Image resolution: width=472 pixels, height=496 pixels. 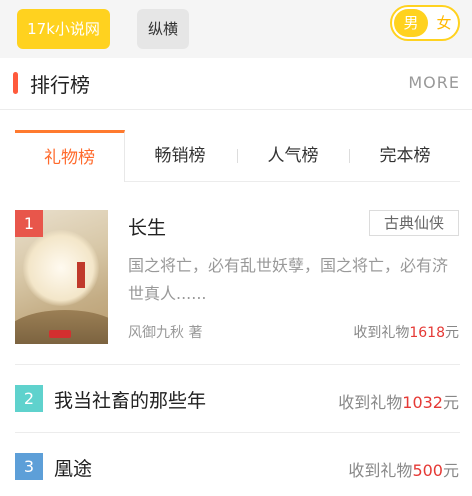 What do you see at coordinates (73, 467) in the screenshot?
I see `book-title: 凰途` at bounding box center [73, 467].